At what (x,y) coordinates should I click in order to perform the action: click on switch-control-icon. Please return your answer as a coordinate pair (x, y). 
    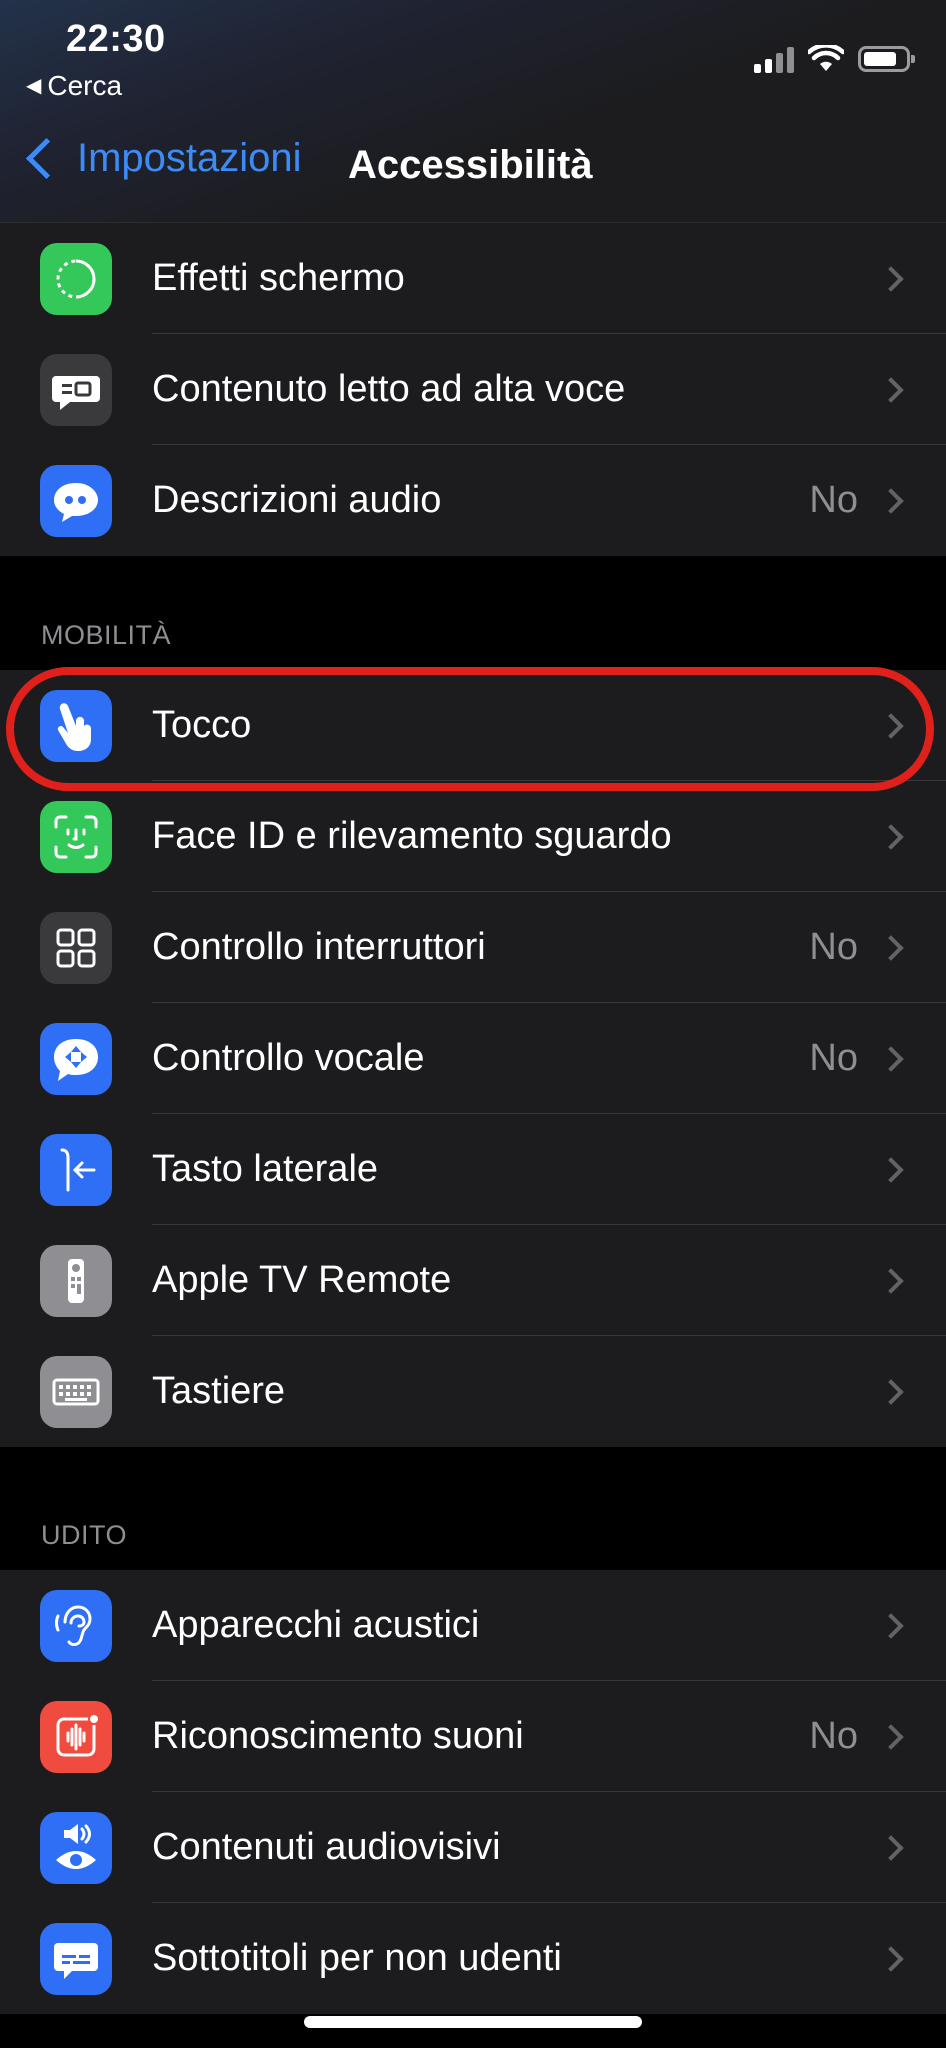
    Looking at the image, I should click on (76, 948).